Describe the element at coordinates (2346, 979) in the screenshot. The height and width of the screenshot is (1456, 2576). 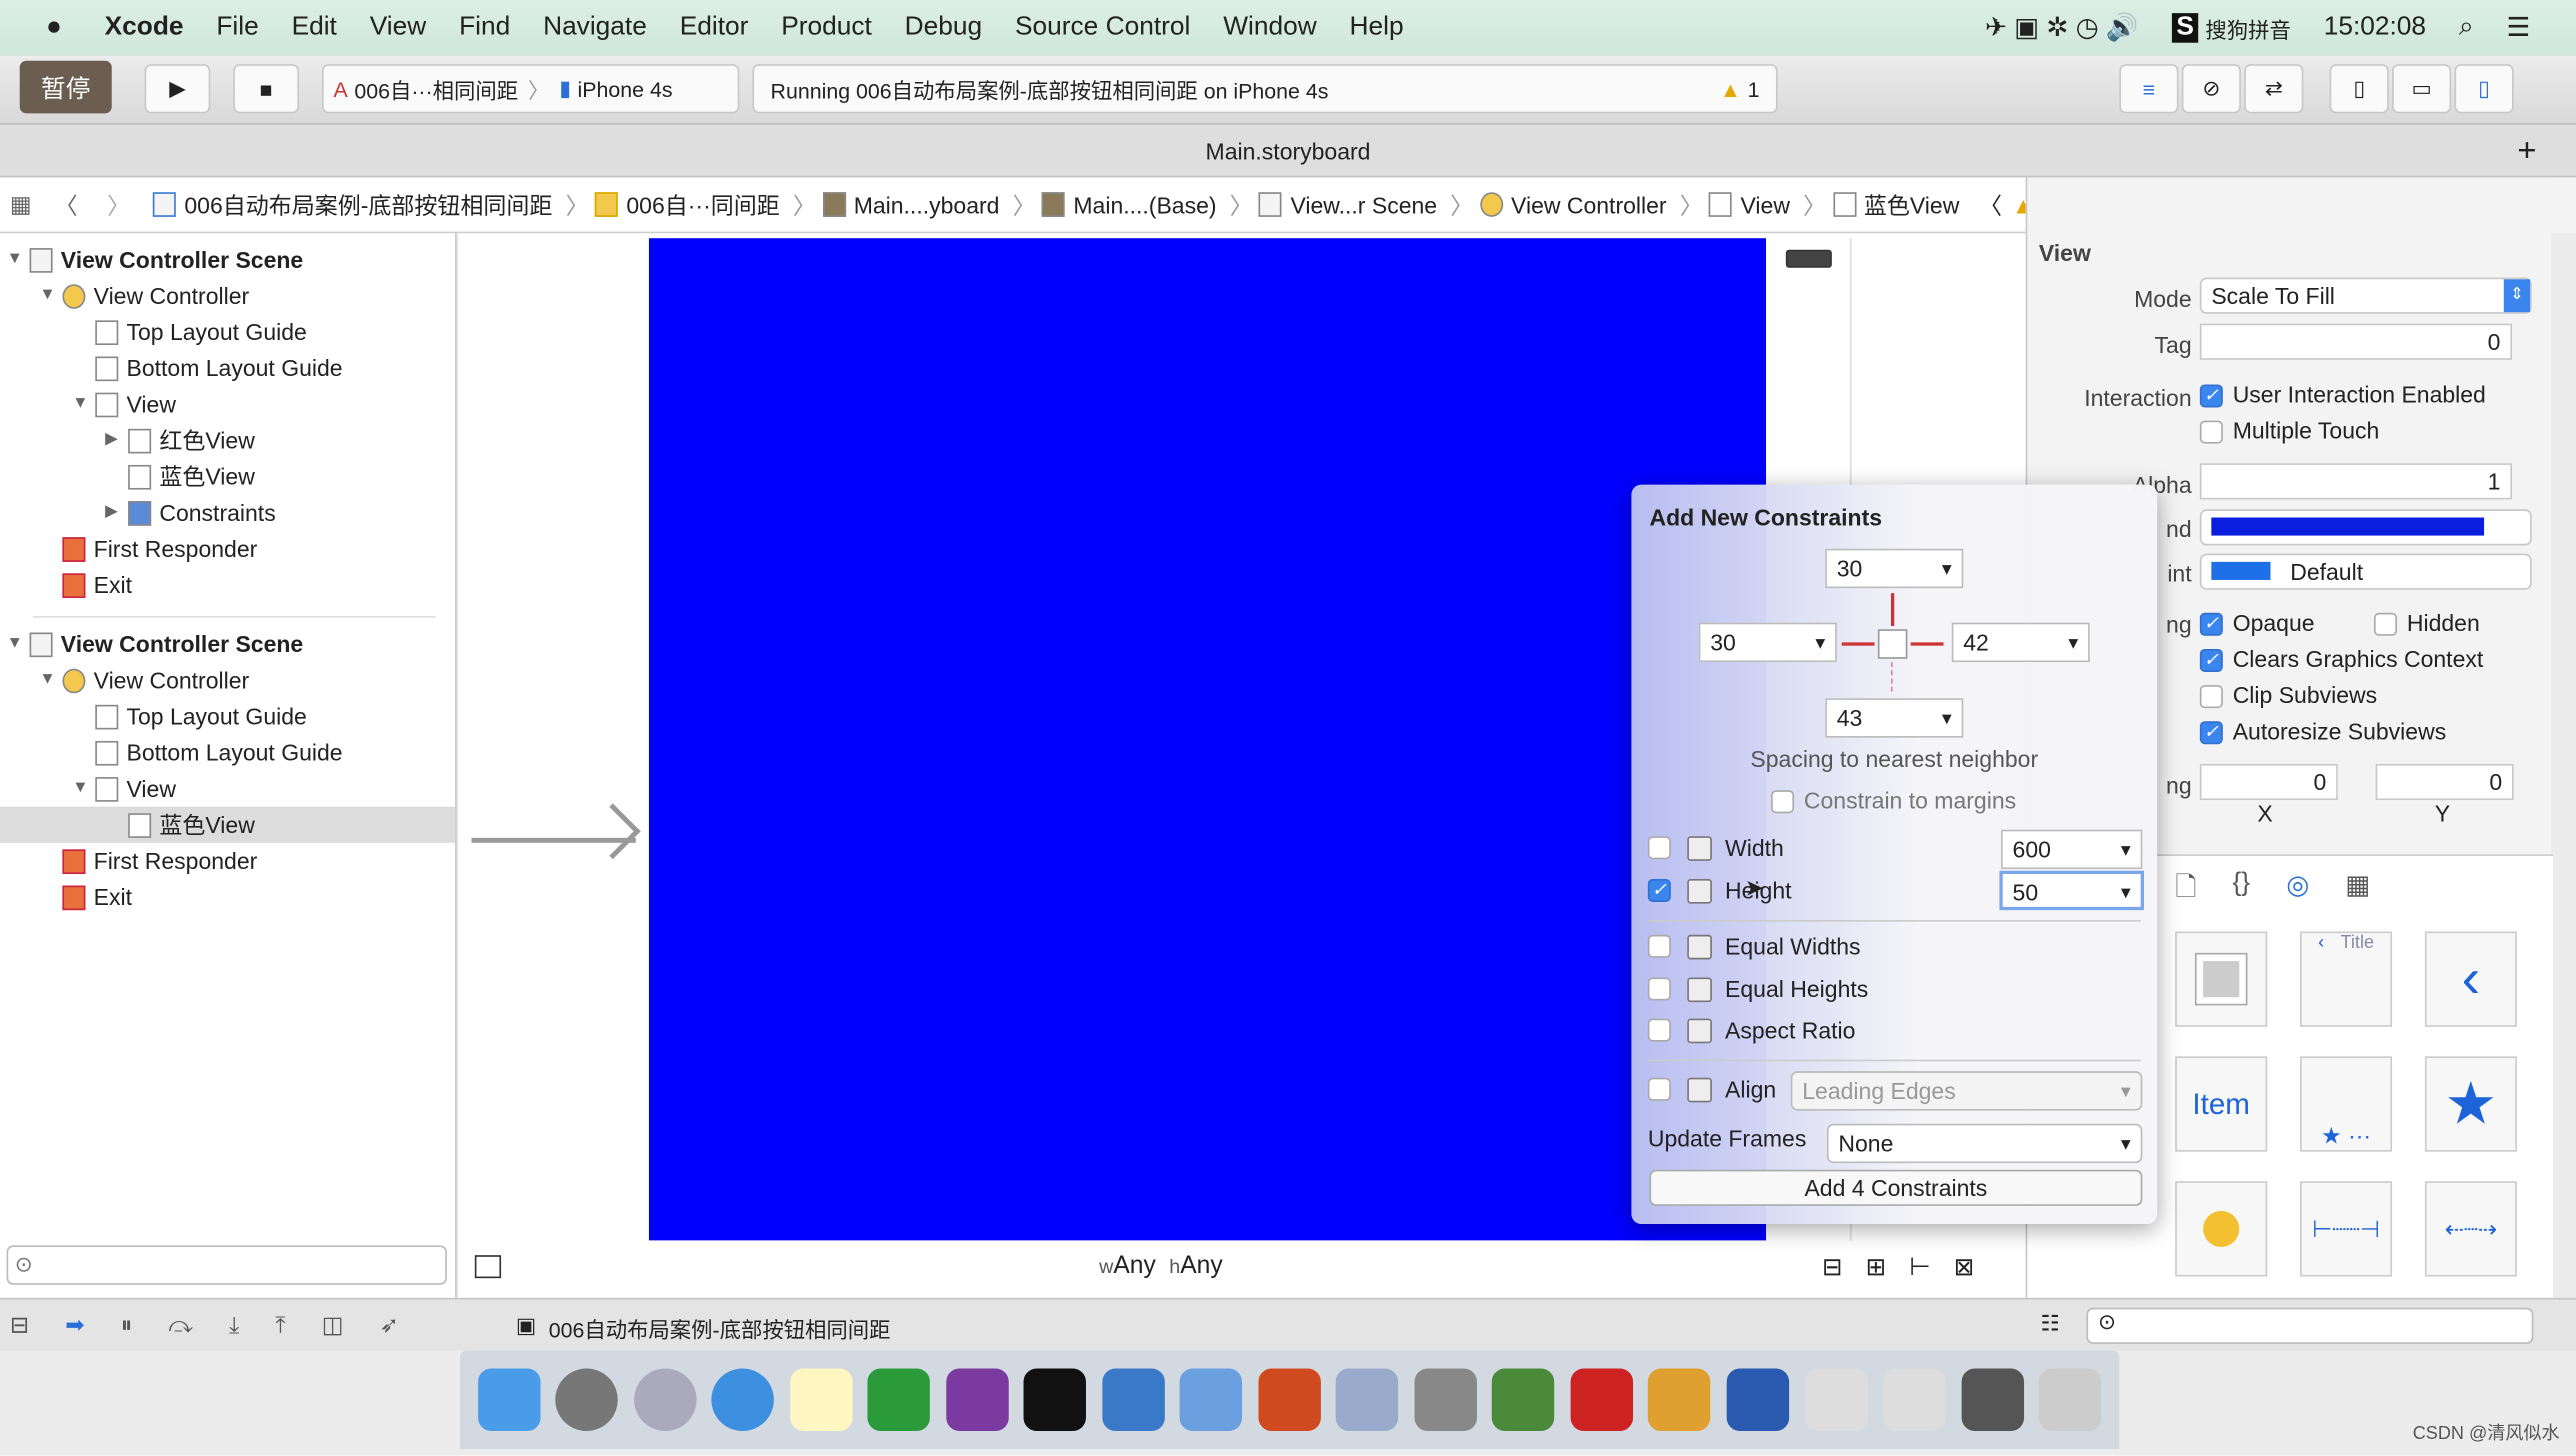
I see `library-navigation-bar: ‹ Title` at that location.